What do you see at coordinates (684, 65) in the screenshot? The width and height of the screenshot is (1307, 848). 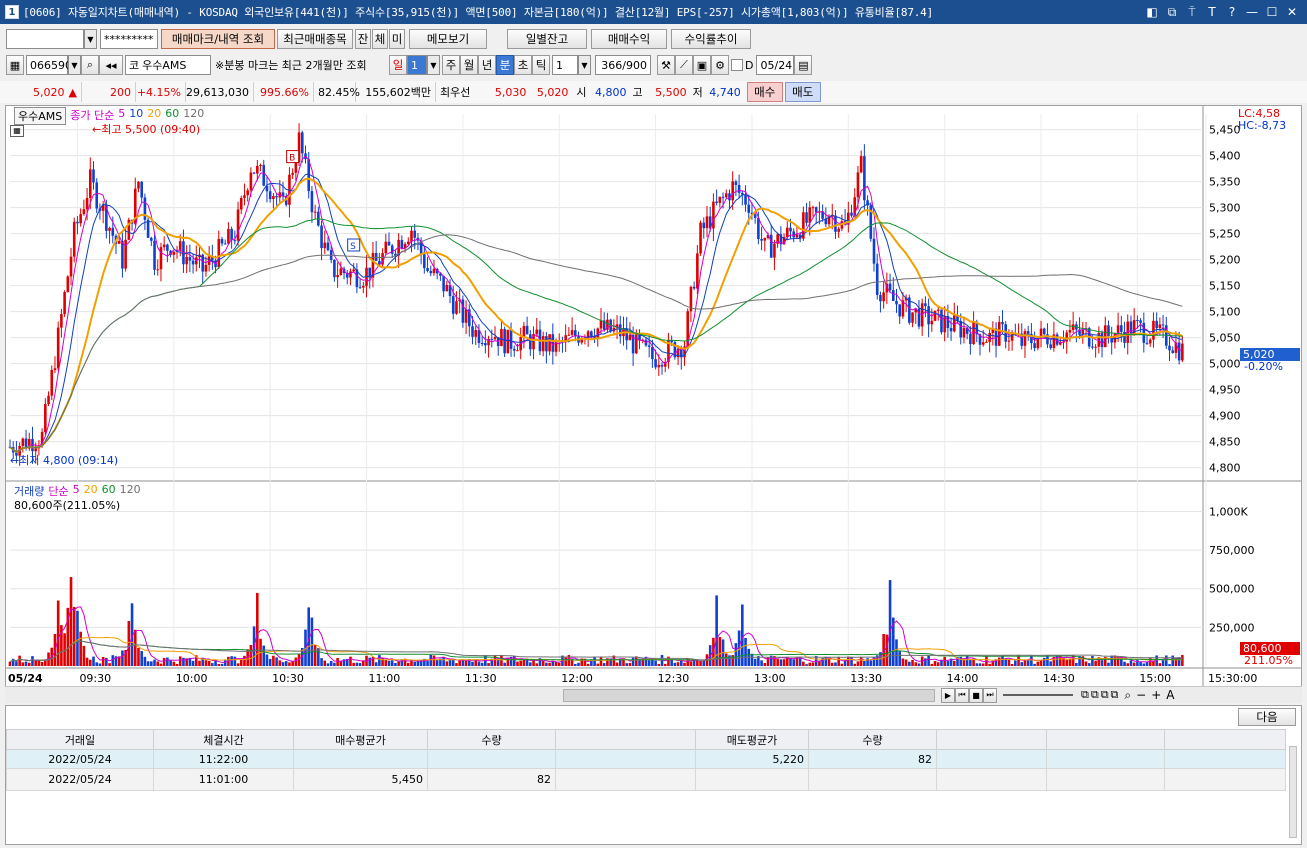 I see `line-tool-icon: ⟋` at bounding box center [684, 65].